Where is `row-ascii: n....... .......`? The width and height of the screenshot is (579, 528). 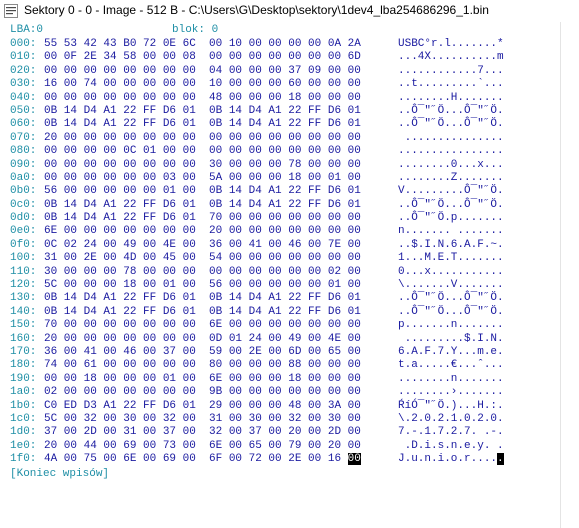 row-ascii: n....... ....... is located at coordinates (451, 231).